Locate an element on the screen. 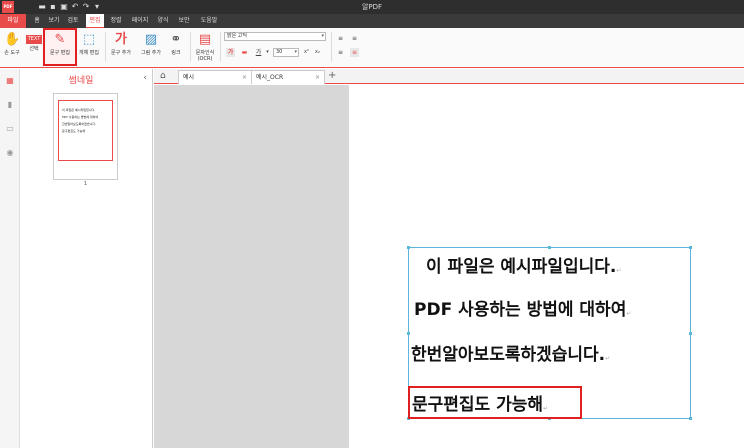 This screenshot has width=744, height=448. title-bar: PDF ▬ ▪ ▣ ↶ ↷ ▾ 알PDF is located at coordinates (372, 7).